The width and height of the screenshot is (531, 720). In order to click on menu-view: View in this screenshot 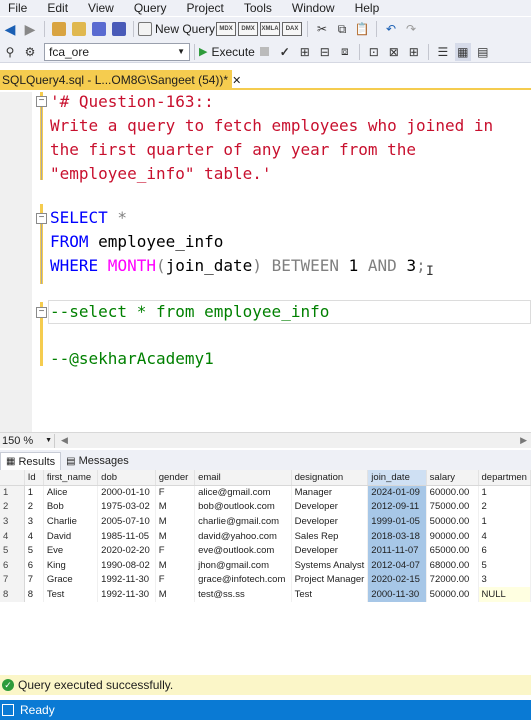, I will do `click(97, 8)`.